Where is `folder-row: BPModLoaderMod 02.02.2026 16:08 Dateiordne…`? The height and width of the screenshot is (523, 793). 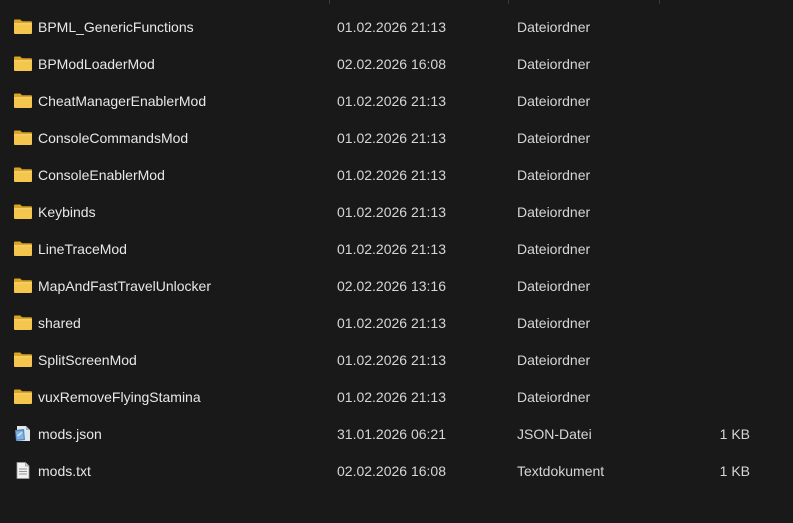 folder-row: BPModLoaderMod 02.02.2026 16:08 Dateiordne… is located at coordinates (396, 64).